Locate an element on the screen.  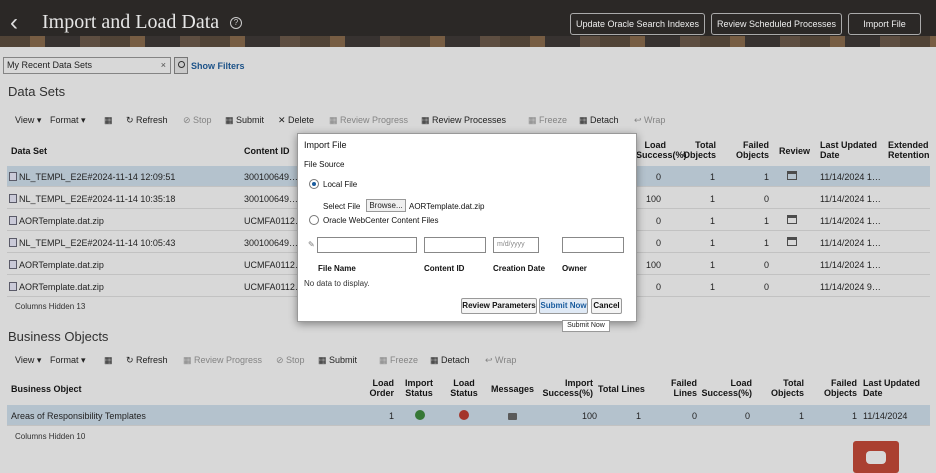
col-total-objects: Total Objects is located at coordinates (698, 150).